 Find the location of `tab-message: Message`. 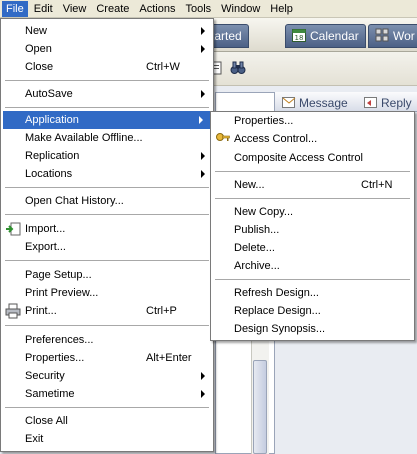

tab-message: Message is located at coordinates (315, 103).